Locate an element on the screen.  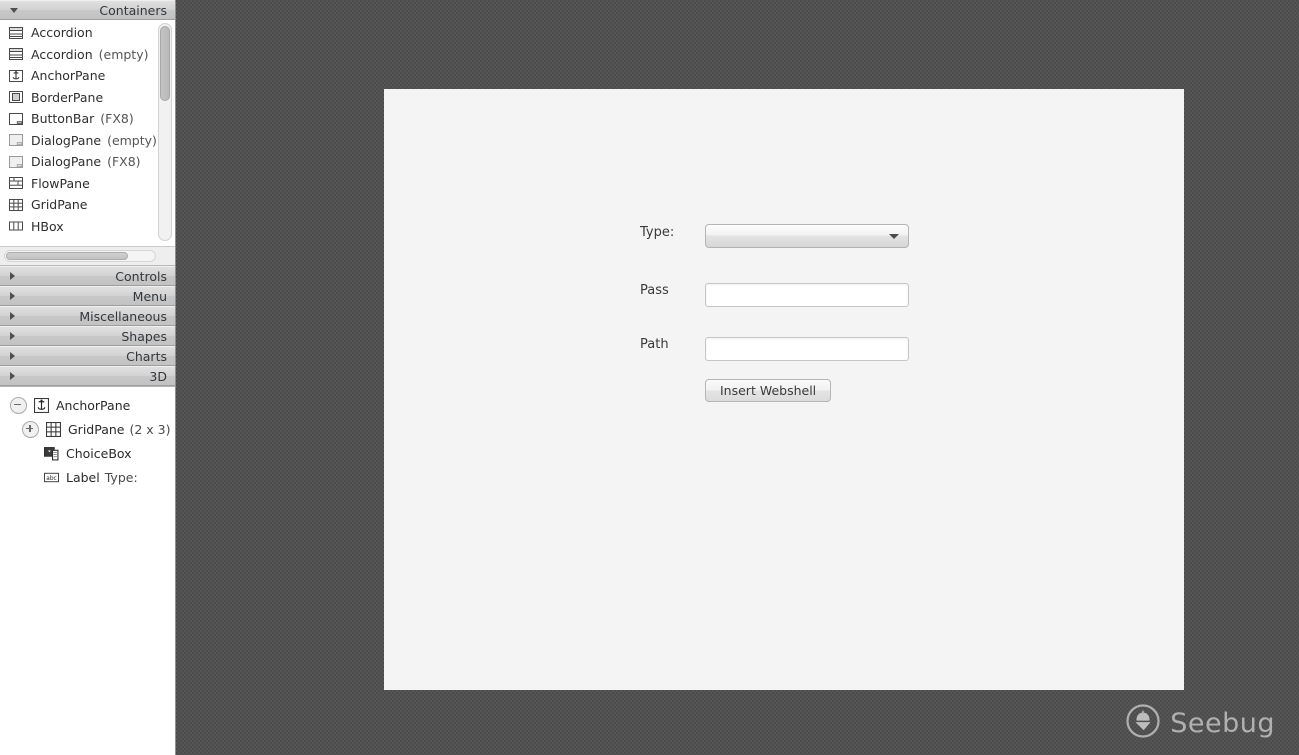
tree-node-label: AnchorPane is located at coordinates (93, 405).